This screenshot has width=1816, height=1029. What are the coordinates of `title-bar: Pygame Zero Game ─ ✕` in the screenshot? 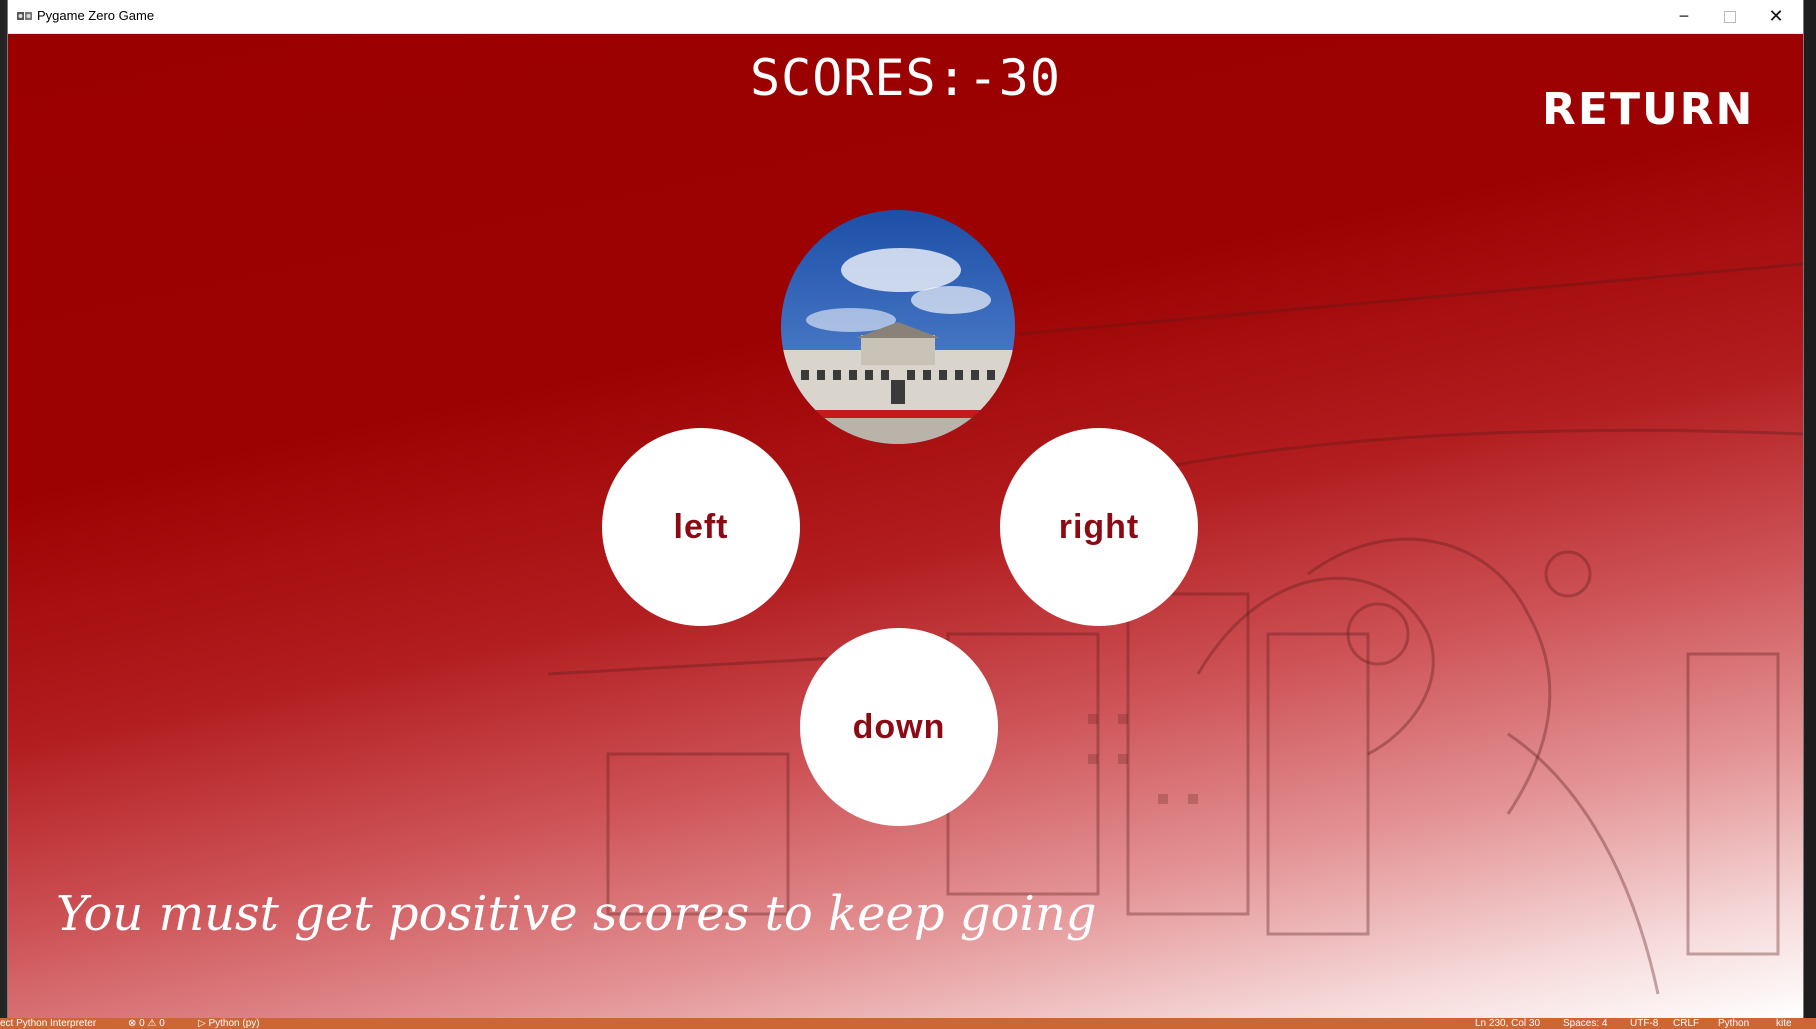 It's located at (905, 17).